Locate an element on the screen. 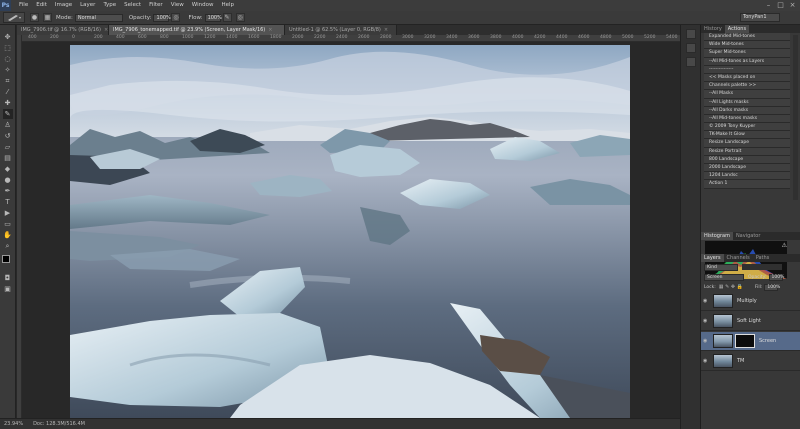 Image resolution: width=800 pixels, height=429 pixels. action-item: Action 1 is located at coordinates (747, 184).